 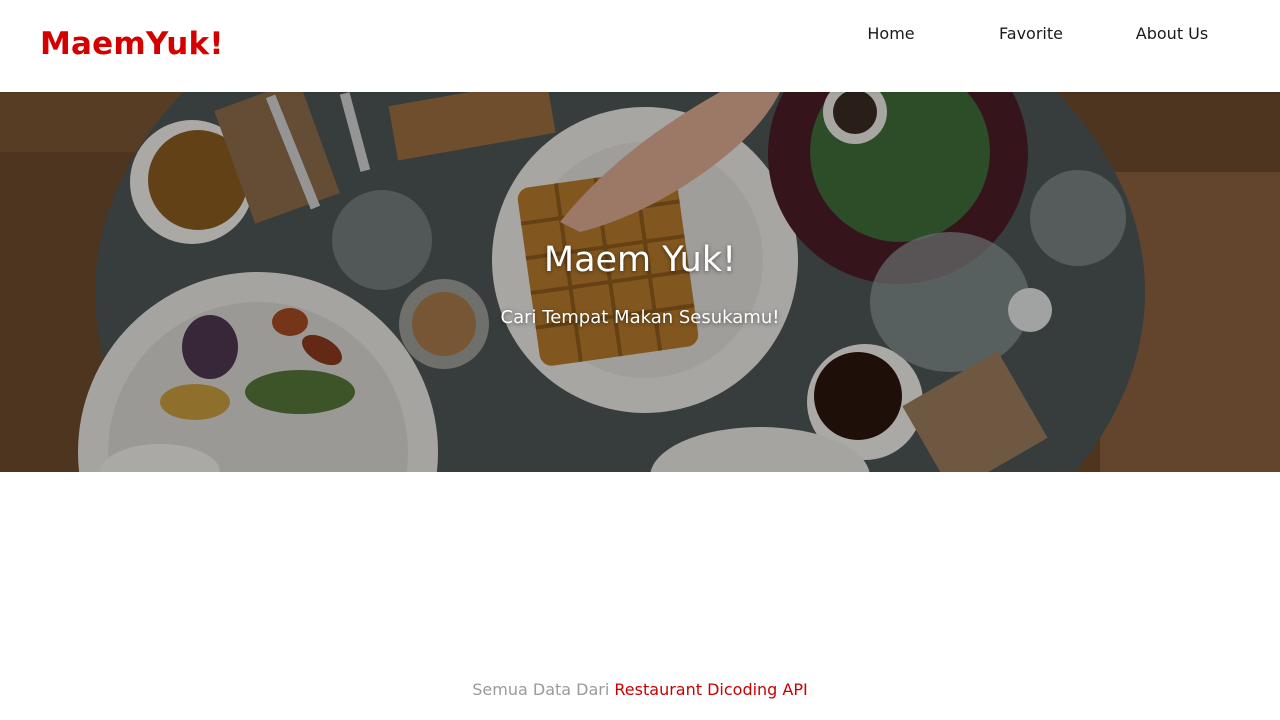 What do you see at coordinates (1031, 33) in the screenshot?
I see `nav-favorite: Favorite` at bounding box center [1031, 33].